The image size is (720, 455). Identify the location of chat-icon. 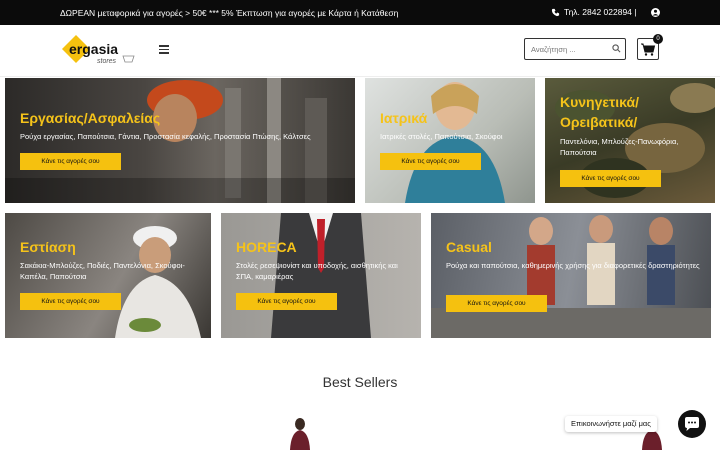
(692, 424).